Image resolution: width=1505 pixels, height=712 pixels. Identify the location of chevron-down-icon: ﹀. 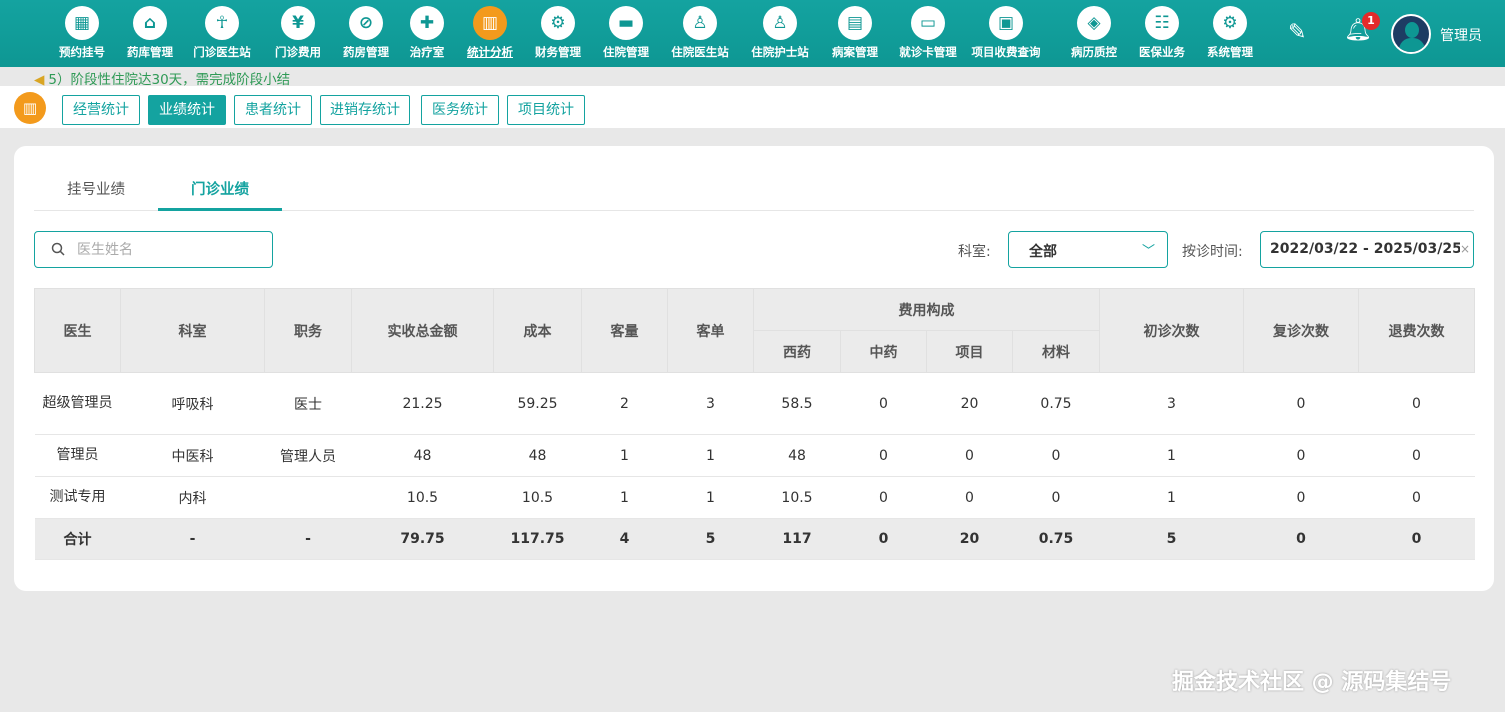
(1148, 251).